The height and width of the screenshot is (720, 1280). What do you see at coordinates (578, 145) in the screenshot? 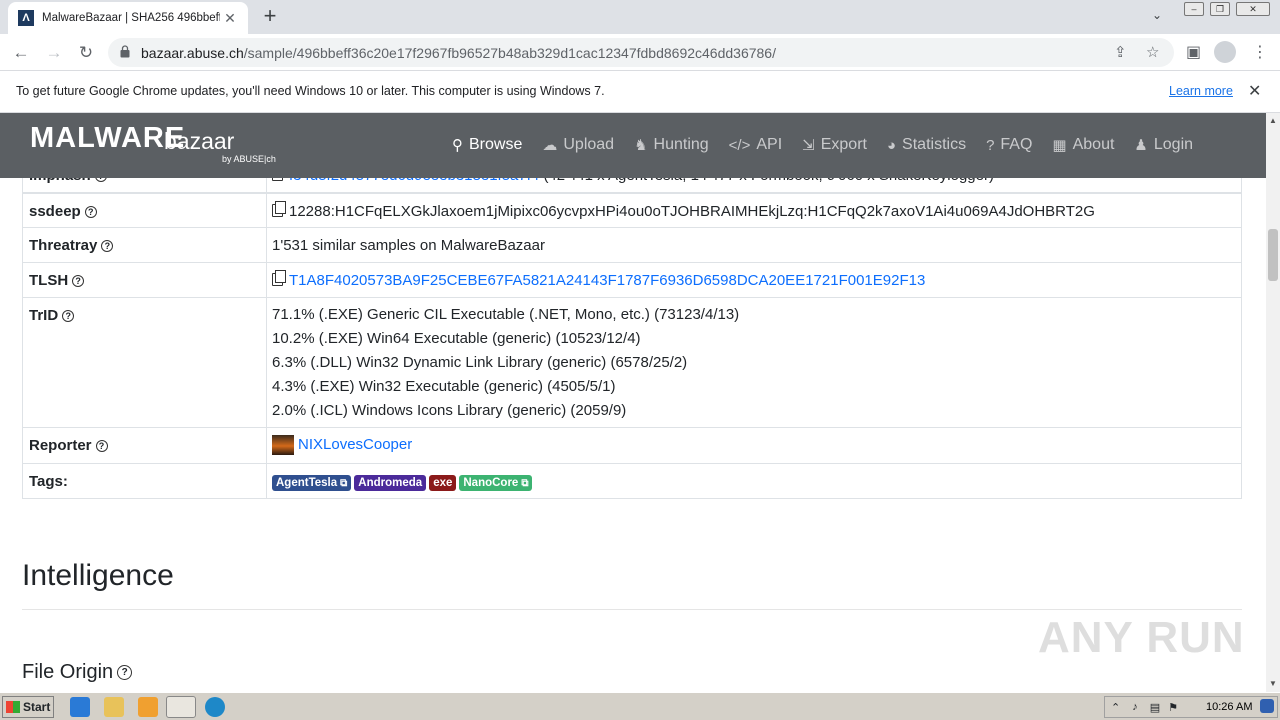
I see `nav-upload: ☁ Upload` at bounding box center [578, 145].